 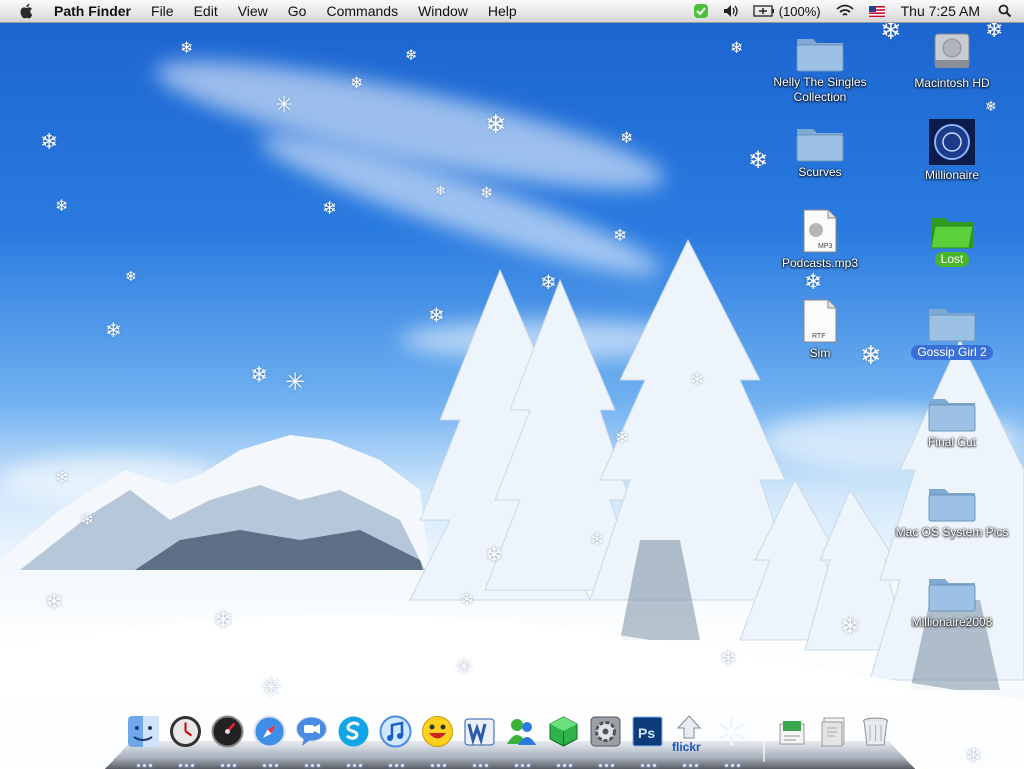 I want to click on apple-menu-icon, so click(x=27, y=11).